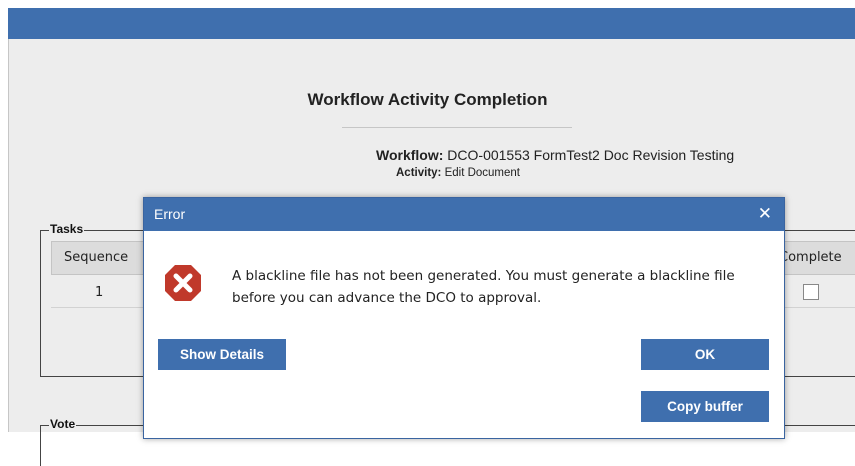 This screenshot has width=855, height=466. Describe the element at coordinates (67, 229) in the screenshot. I see `tasks-legend: Tasks` at that location.